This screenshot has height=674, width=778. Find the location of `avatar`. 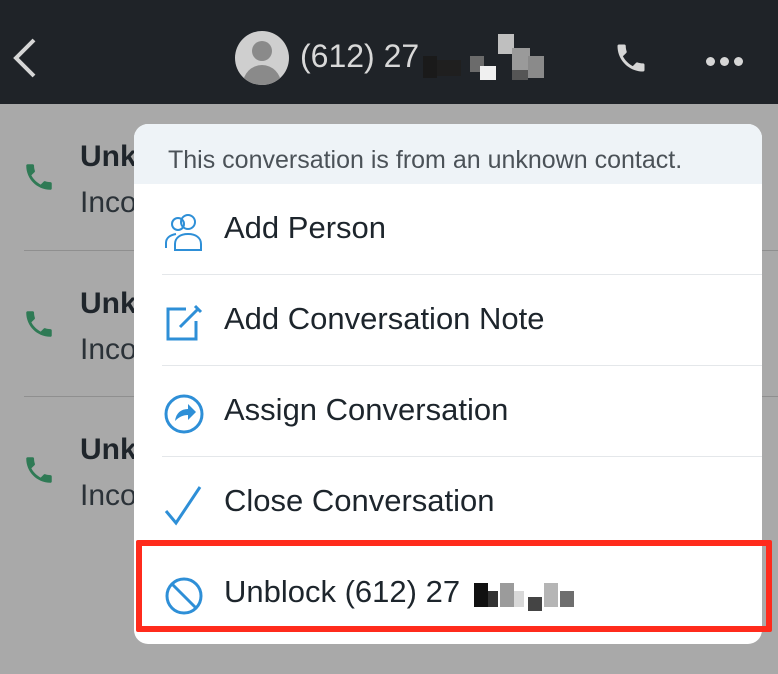

avatar is located at coordinates (262, 58).